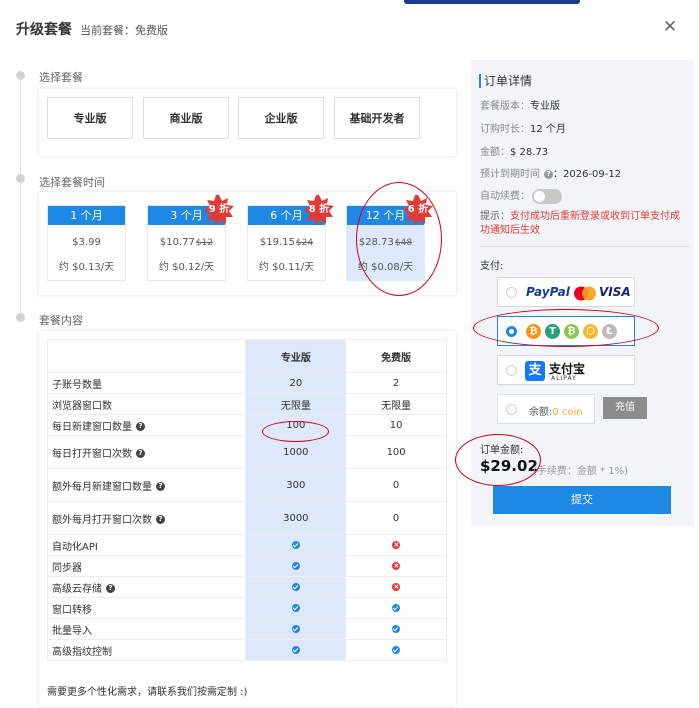 The image size is (699, 708). Describe the element at coordinates (61, 320) in the screenshot. I see `step-label-content: 套餐内容` at that location.